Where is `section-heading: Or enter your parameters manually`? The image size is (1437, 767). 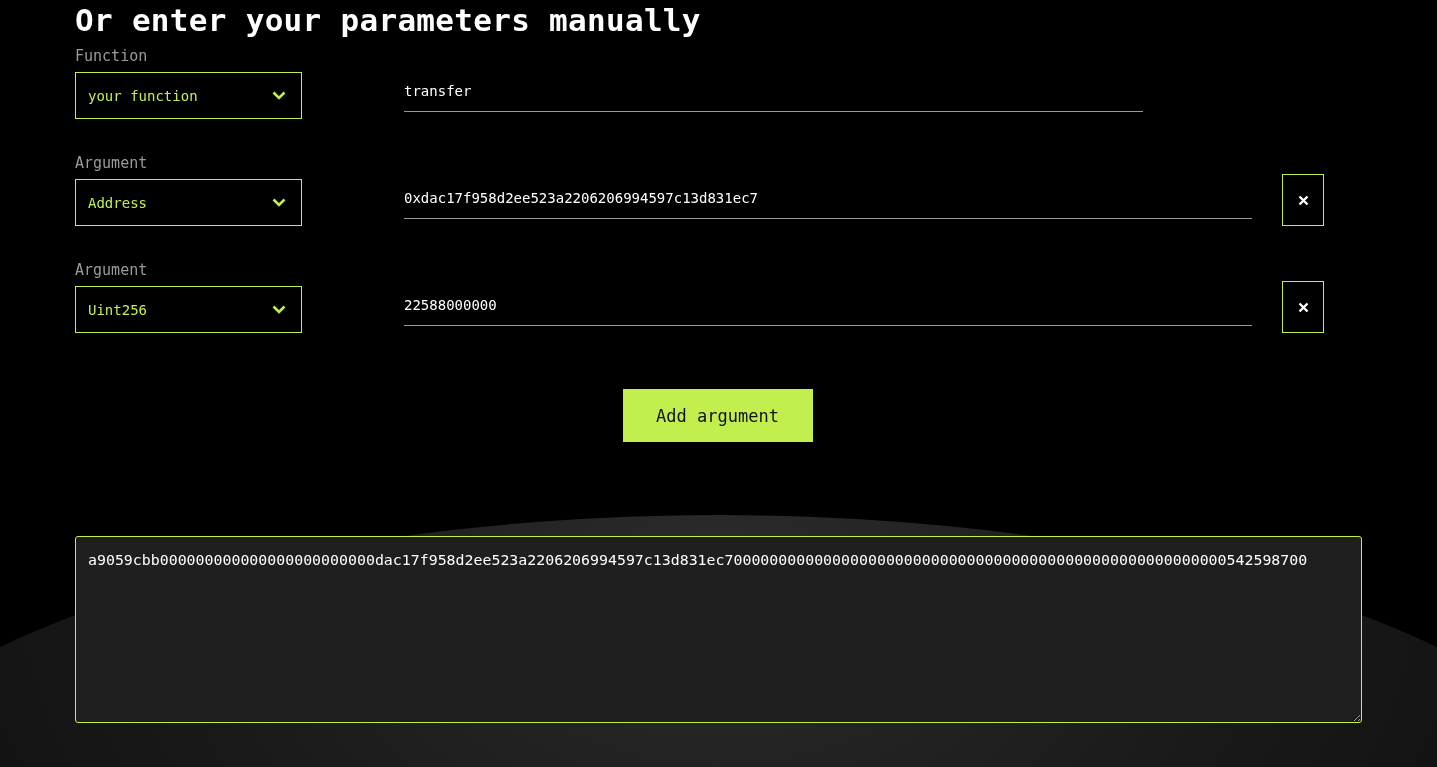 section-heading: Or enter your parameters manually is located at coordinates (388, 20).